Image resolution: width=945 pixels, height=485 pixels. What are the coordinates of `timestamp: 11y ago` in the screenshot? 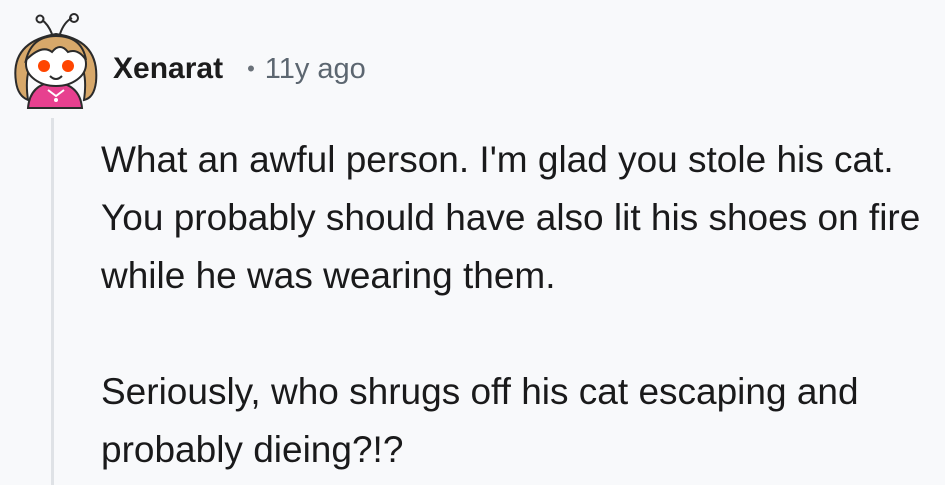 It's located at (315, 69).